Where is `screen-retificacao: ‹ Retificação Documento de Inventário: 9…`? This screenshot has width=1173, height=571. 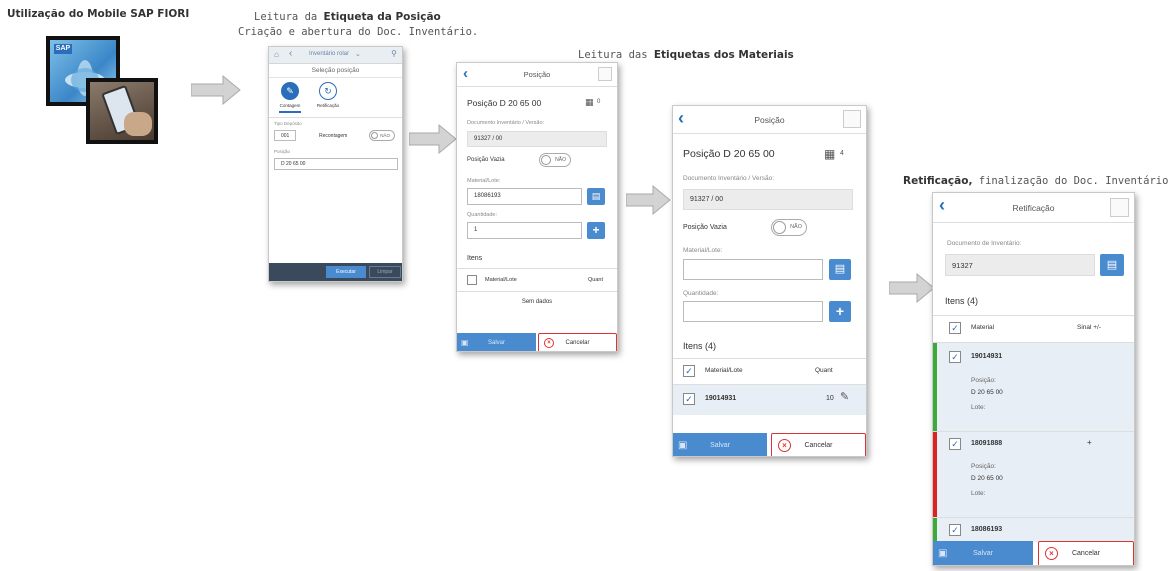
screen-retificacao: ‹ Retificação Documento de Inventário: 9… is located at coordinates (1033, 379).